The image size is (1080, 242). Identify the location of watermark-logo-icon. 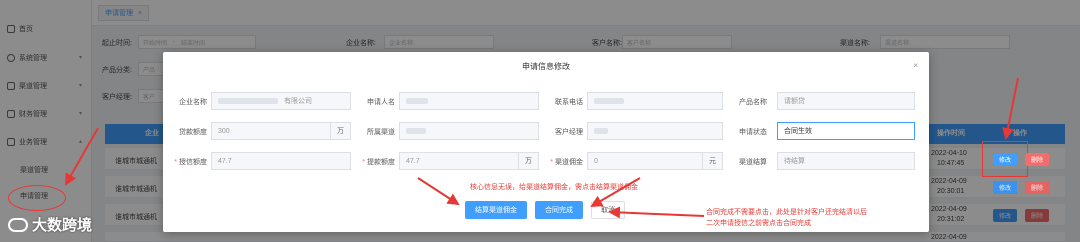
(18, 224).